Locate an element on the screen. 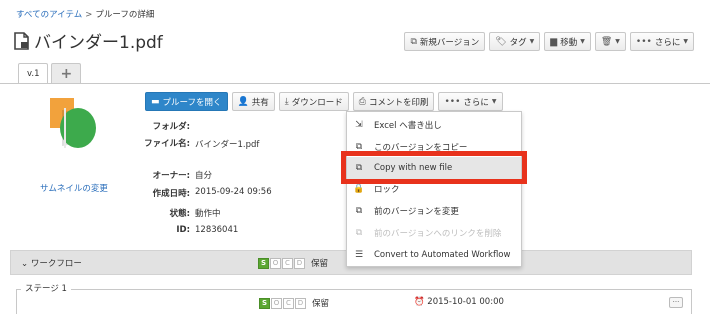  status-s-badge: S is located at coordinates (263, 263).